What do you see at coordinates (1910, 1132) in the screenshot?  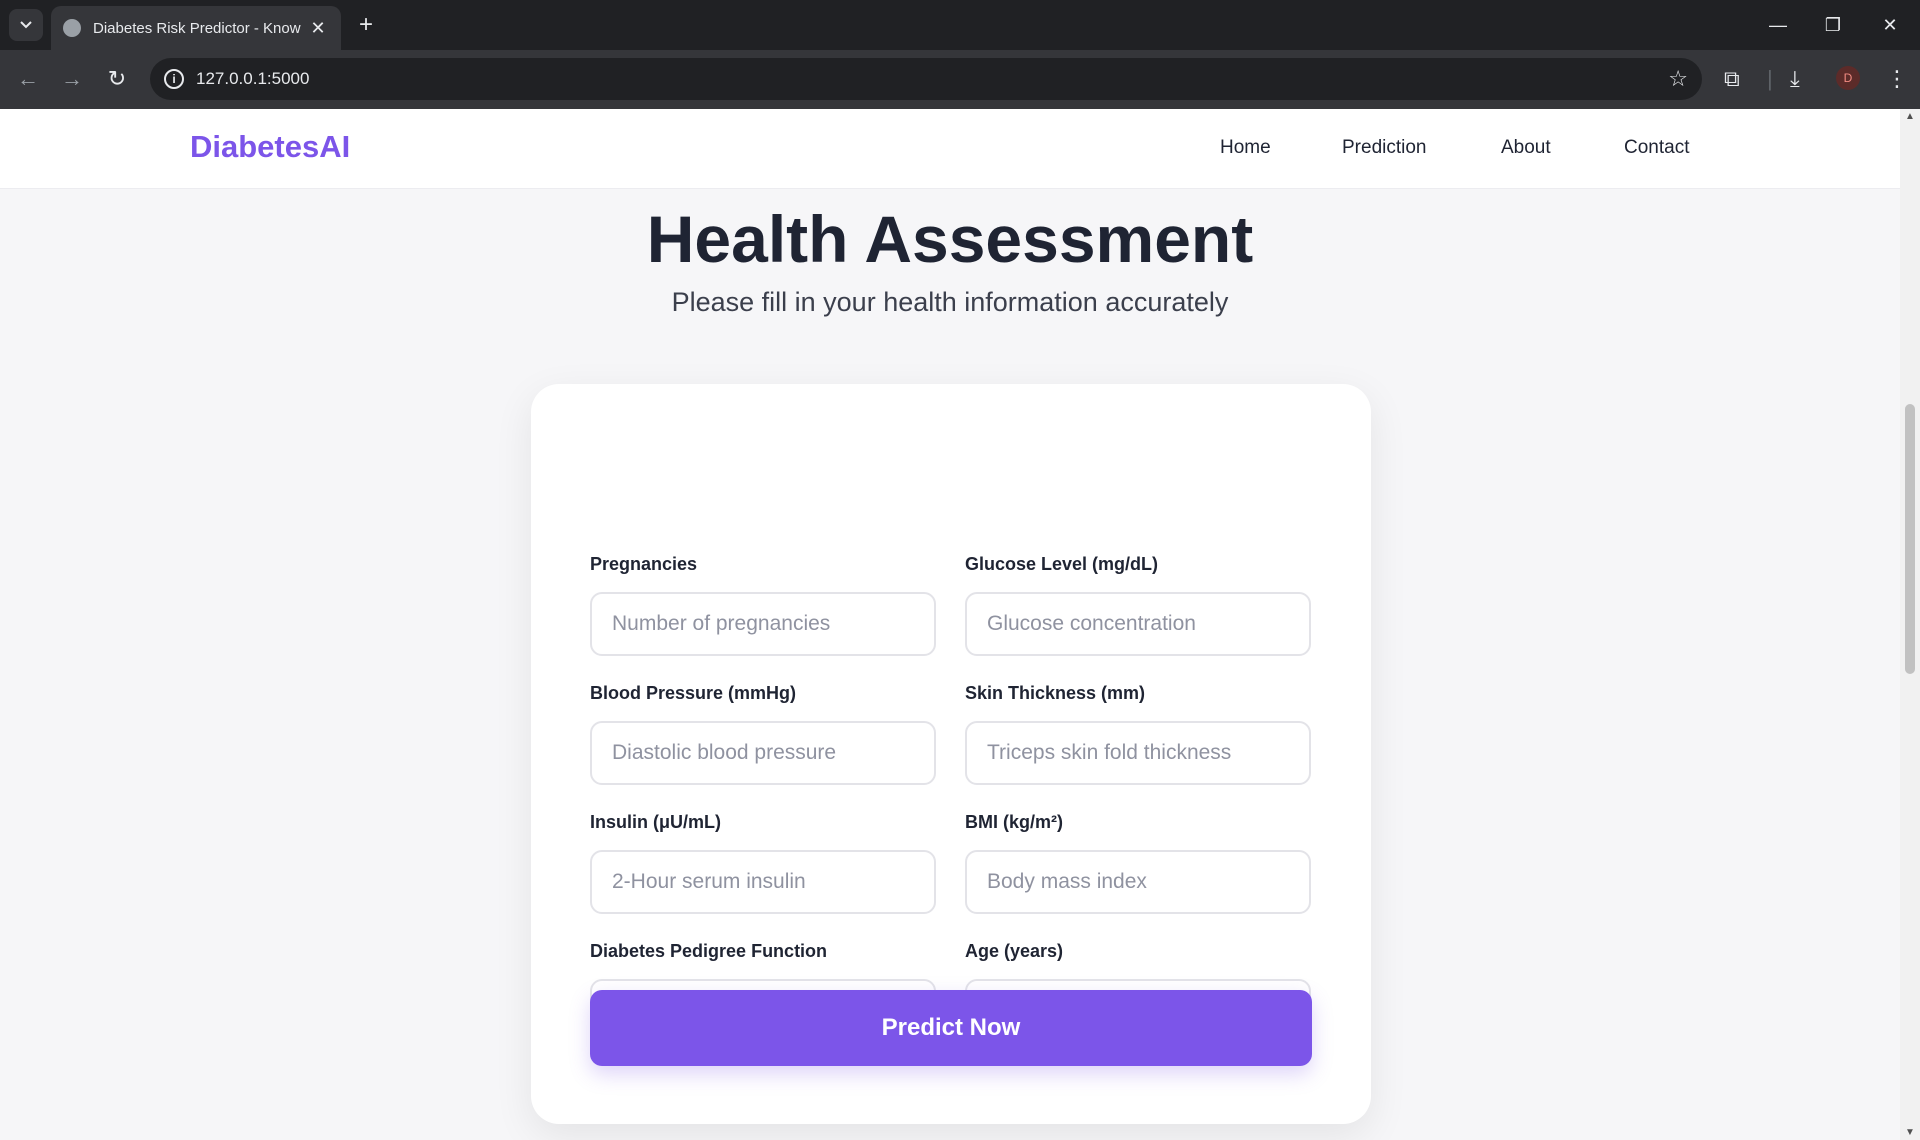 I see `scroll-down-arrow-icon: ▼` at bounding box center [1910, 1132].